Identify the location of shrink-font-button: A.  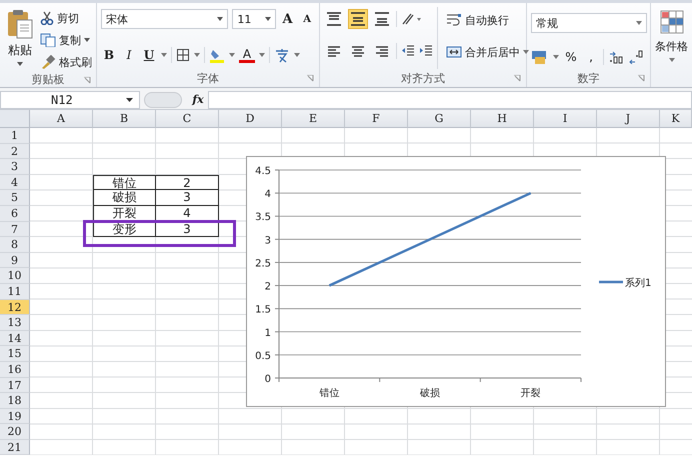
(307, 19).